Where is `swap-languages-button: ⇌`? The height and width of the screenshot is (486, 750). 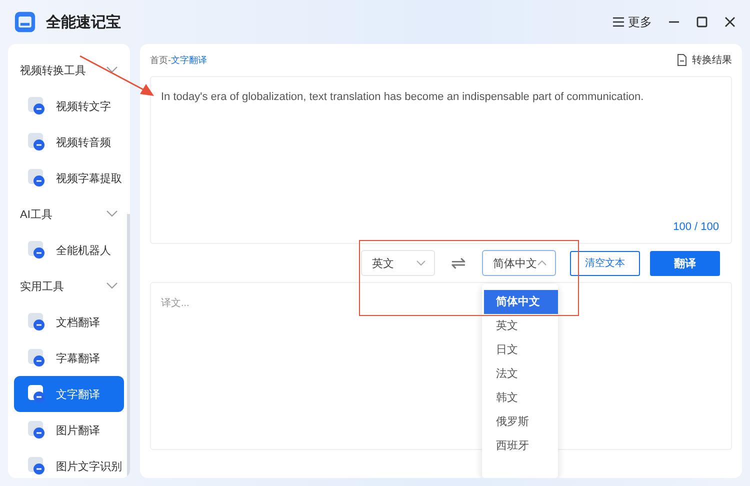 swap-languages-button: ⇌ is located at coordinates (458, 263).